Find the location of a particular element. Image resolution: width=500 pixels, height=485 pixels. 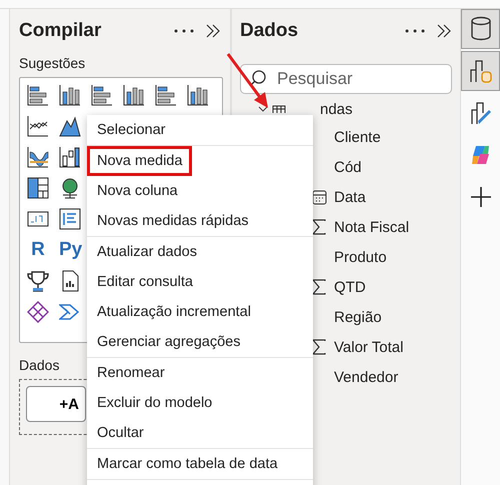

search-field: Pesquisar is located at coordinates (346, 79).